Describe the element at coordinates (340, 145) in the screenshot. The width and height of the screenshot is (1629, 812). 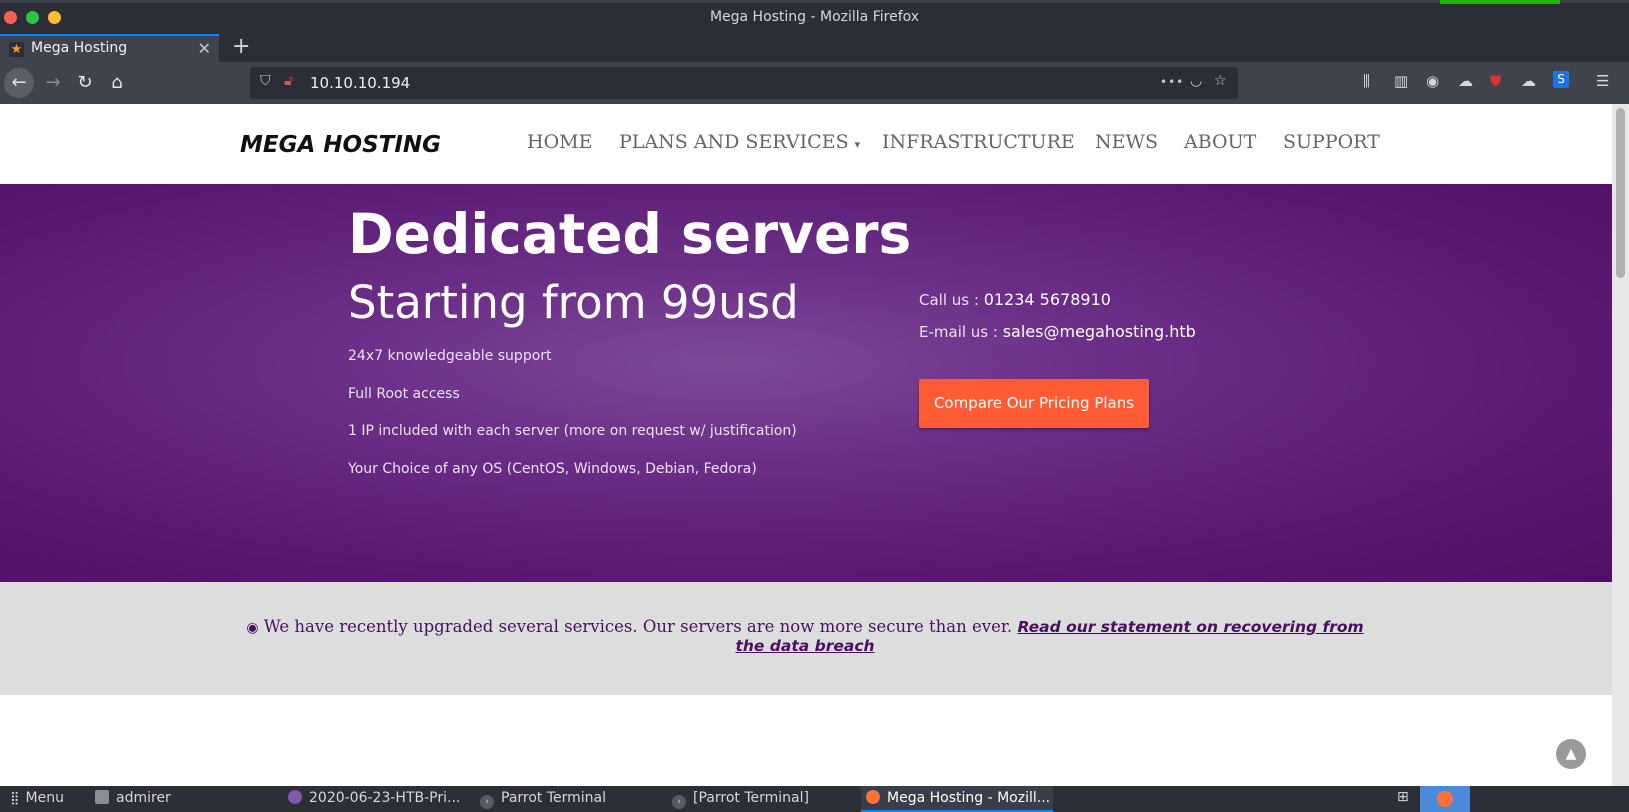
I see `site-logo: MEGA HOSTING` at that location.